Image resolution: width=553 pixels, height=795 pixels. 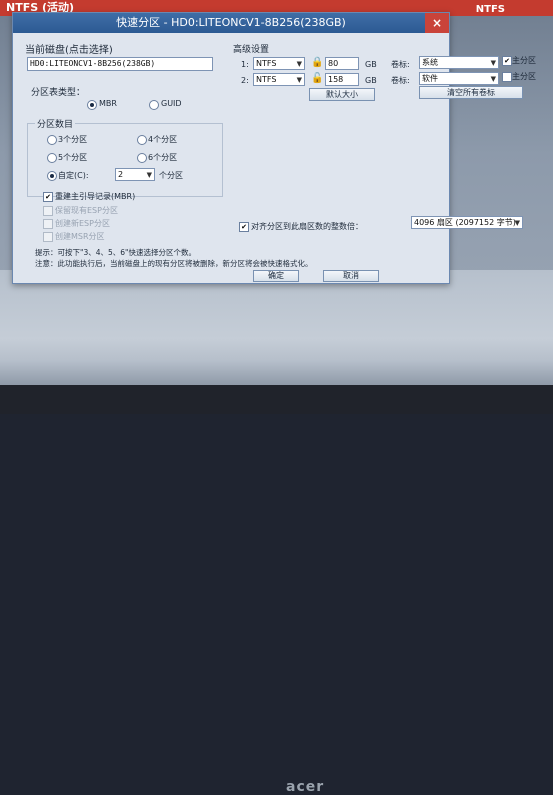 What do you see at coordinates (48, 197) in the screenshot?
I see `rebuild-mbr-checkbox: ✔` at bounding box center [48, 197].